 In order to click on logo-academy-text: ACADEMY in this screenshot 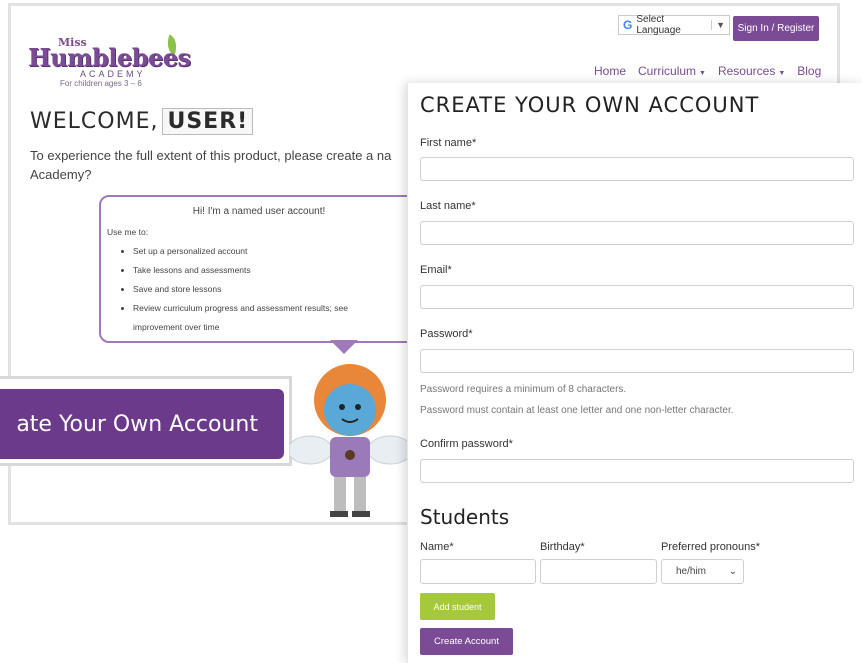, I will do `click(113, 74)`.